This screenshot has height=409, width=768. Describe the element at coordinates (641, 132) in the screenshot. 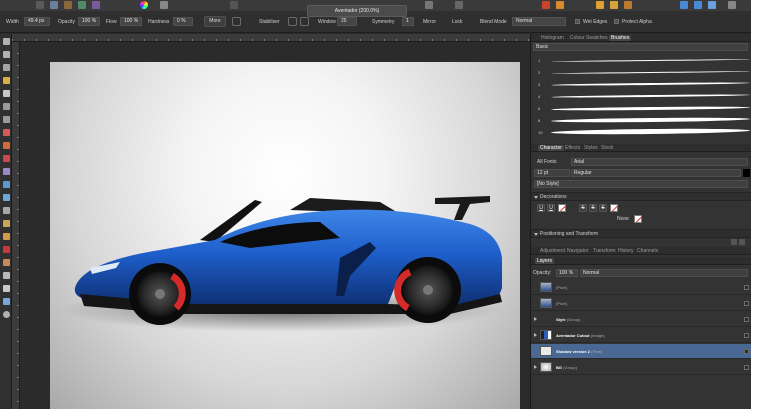

I see `brush-preset: 10` at that location.